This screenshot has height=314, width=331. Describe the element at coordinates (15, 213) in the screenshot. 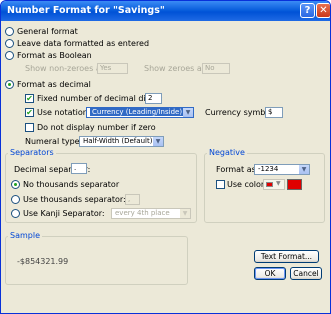

I see `use-kanji-radio` at that location.